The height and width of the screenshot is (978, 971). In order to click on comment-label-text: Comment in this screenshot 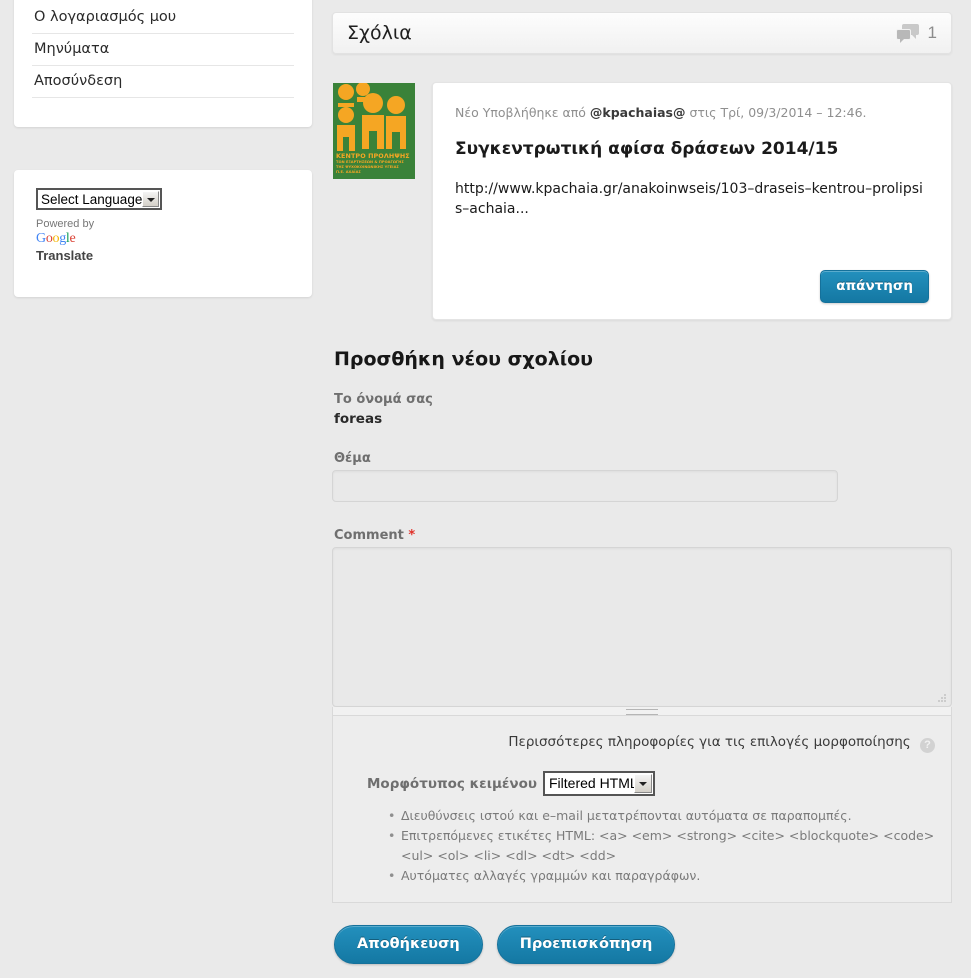, I will do `click(369, 535)`.